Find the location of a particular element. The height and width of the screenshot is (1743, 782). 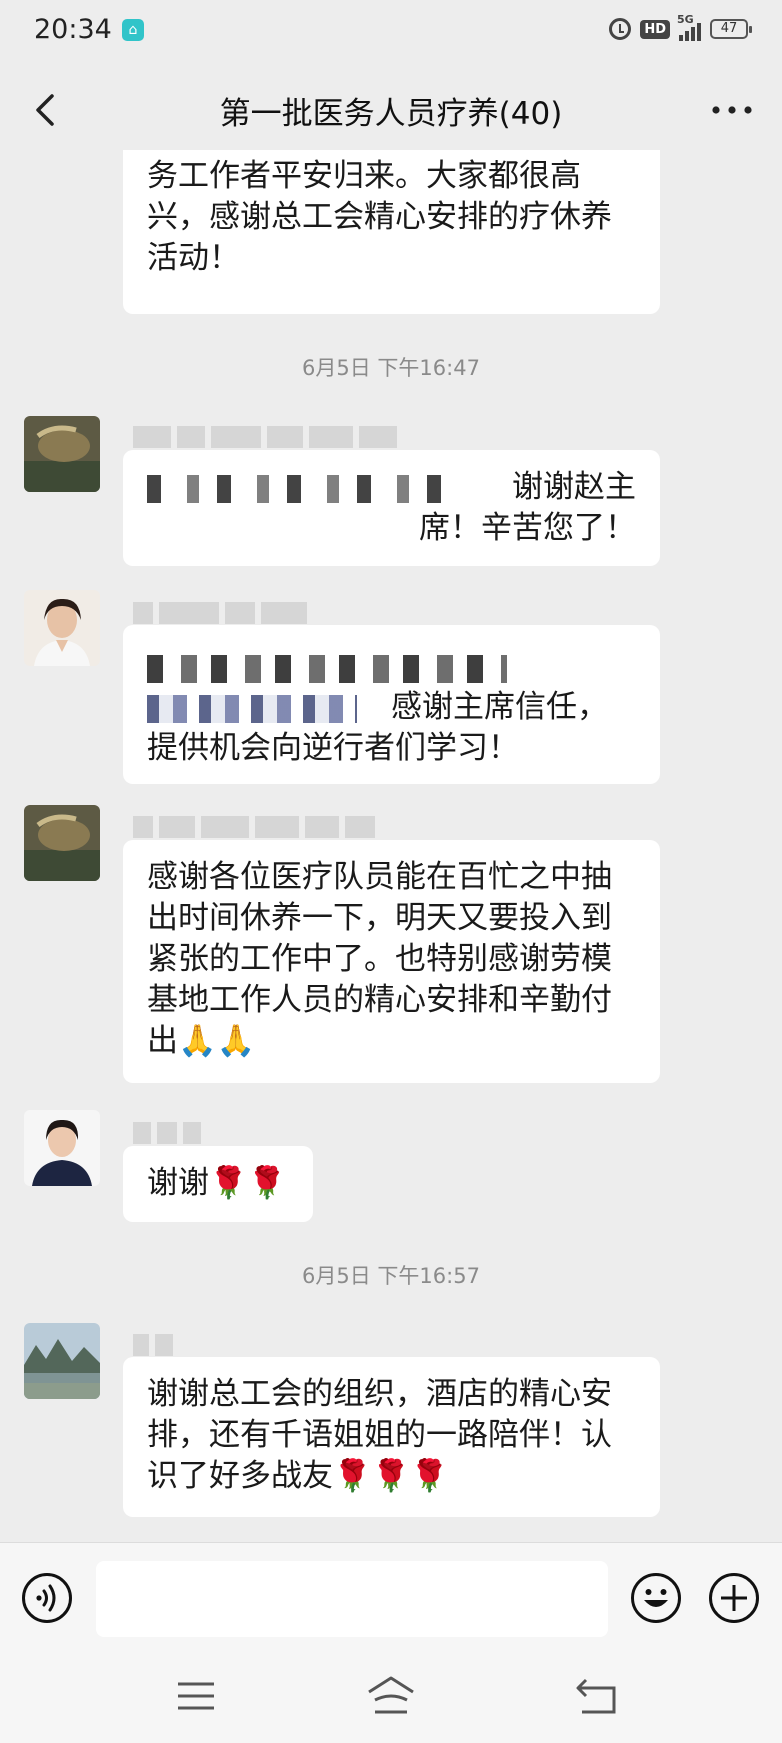

message-bubble: 谢谢🌹🌹 is located at coordinates (218, 1184).